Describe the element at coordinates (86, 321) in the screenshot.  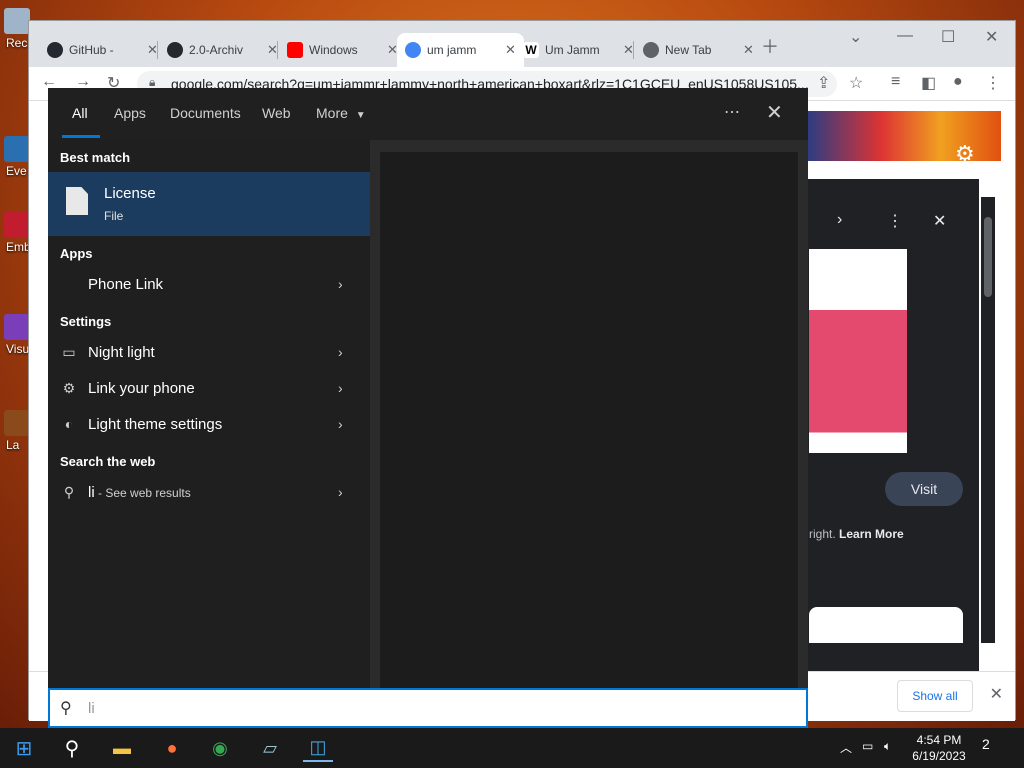
I see `settings-heading: Settings` at that location.